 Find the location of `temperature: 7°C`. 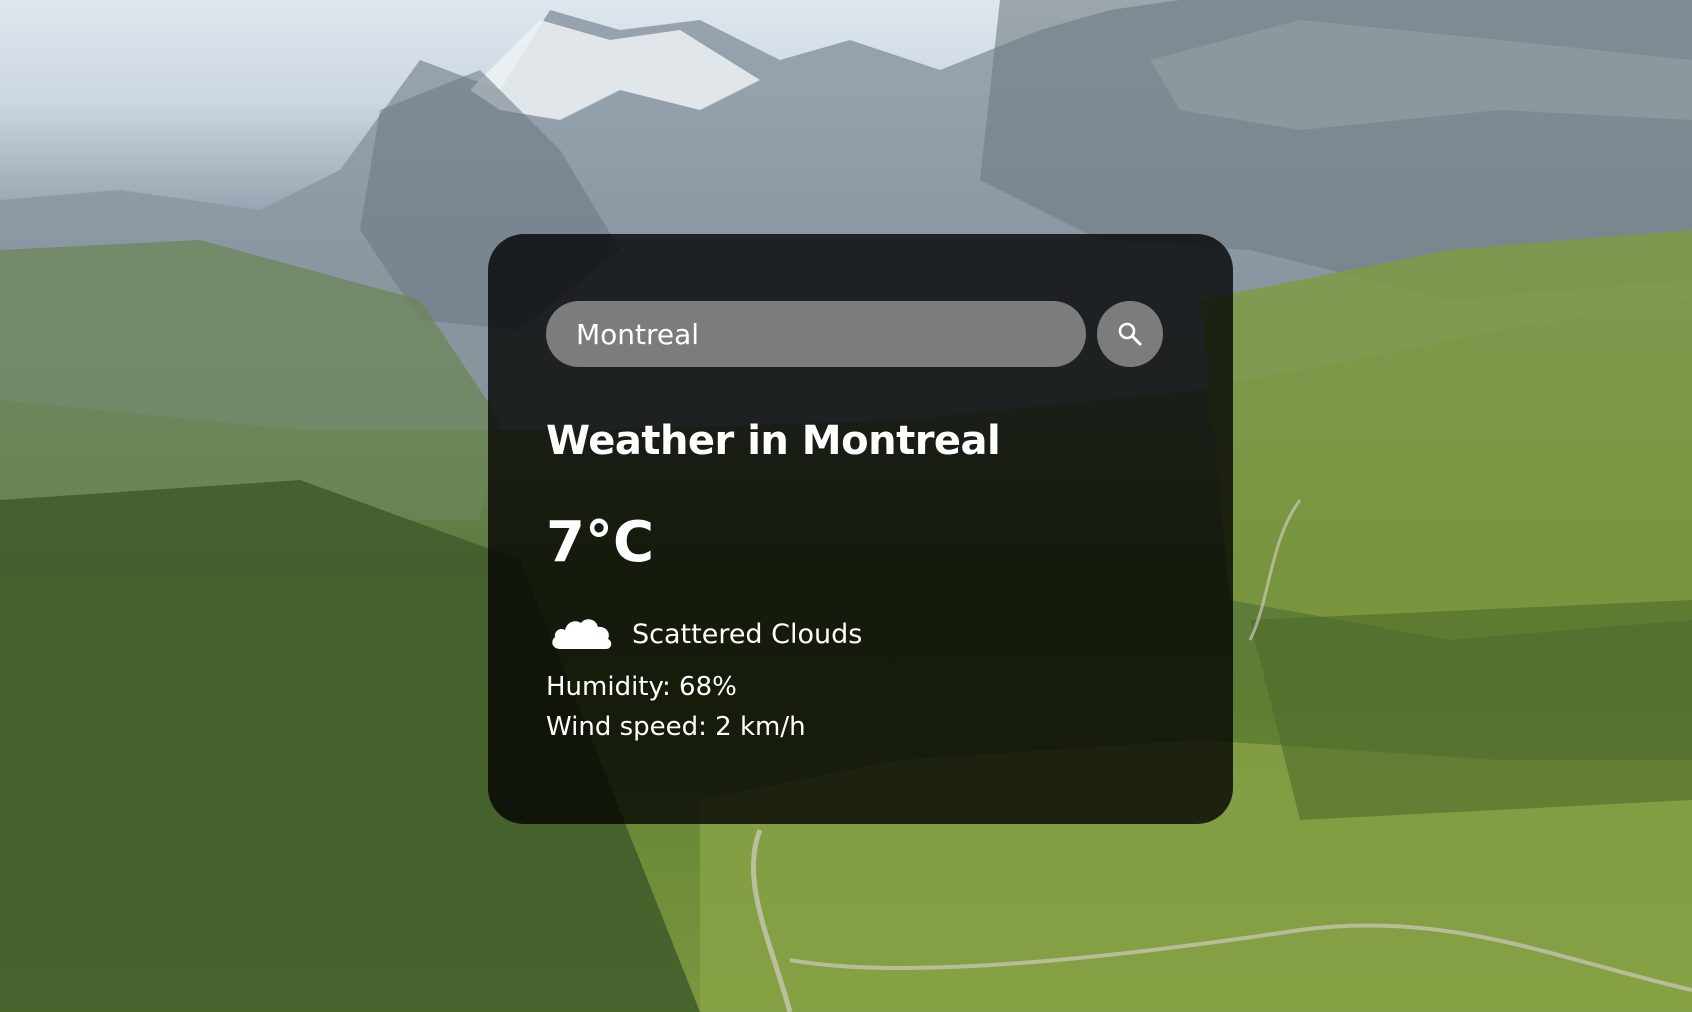

temperature: 7°C is located at coordinates (600, 542).